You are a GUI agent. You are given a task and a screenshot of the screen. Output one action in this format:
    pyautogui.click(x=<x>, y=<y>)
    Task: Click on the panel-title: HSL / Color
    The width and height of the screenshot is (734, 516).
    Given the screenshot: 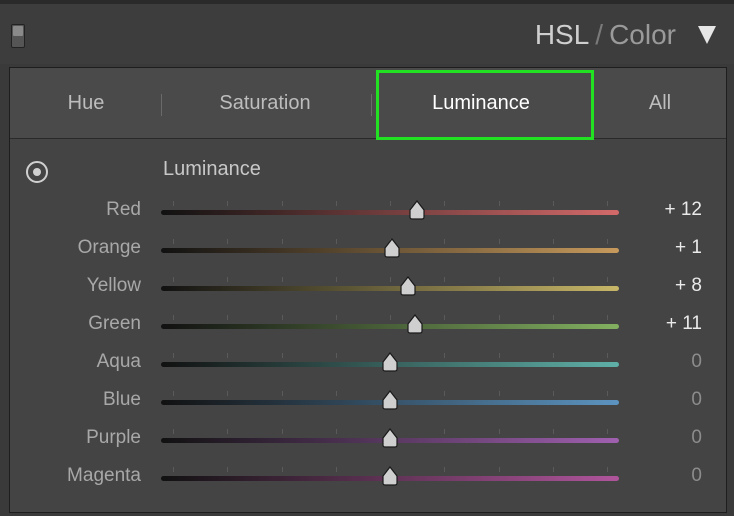 What is the action you would take?
    pyautogui.click(x=625, y=35)
    